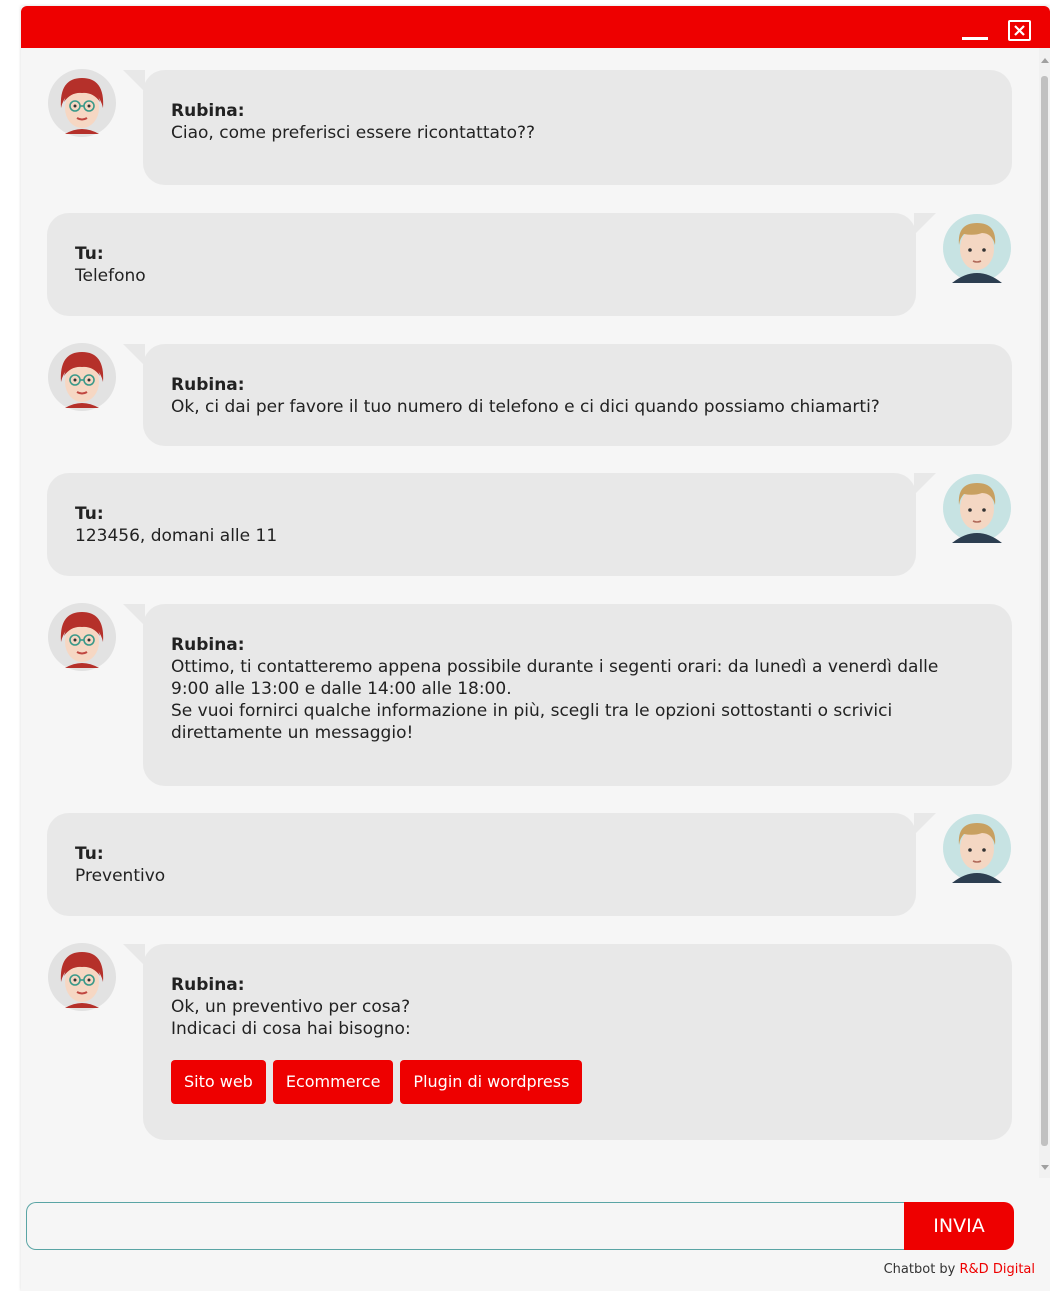 The image size is (1050, 1291). I want to click on composer: INVIA, so click(520, 1226).